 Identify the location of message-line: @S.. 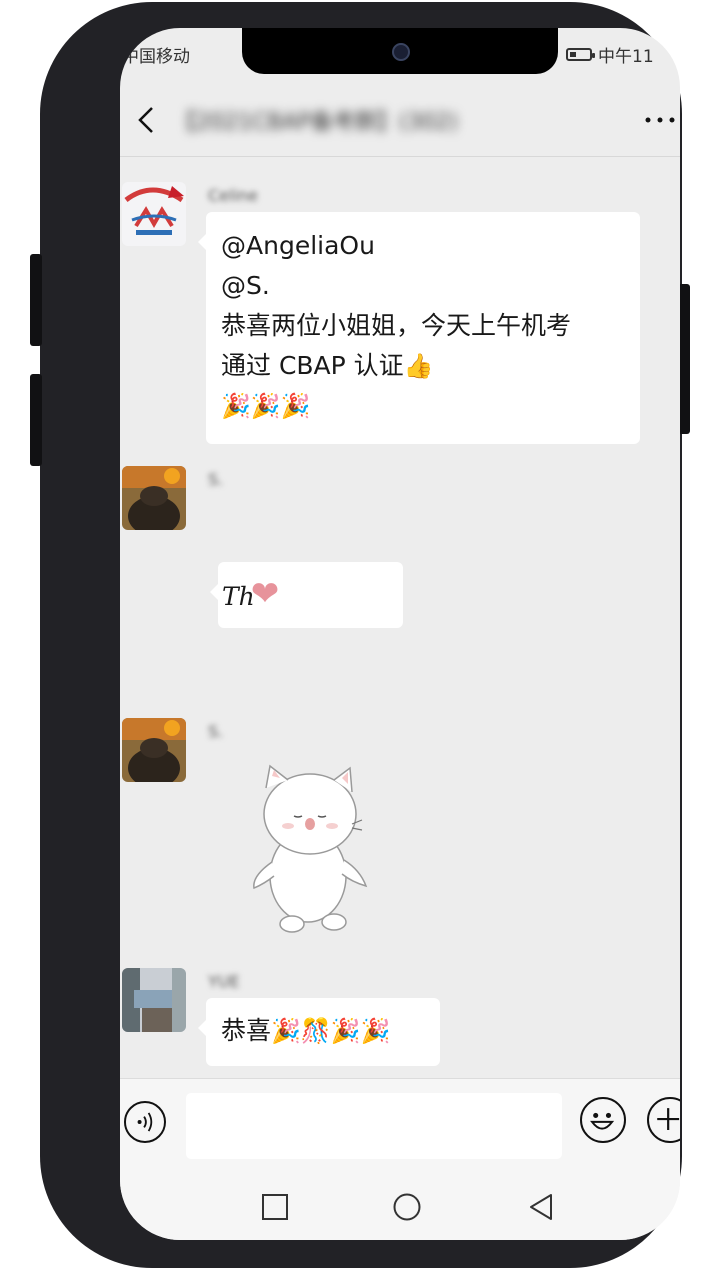
(245, 285).